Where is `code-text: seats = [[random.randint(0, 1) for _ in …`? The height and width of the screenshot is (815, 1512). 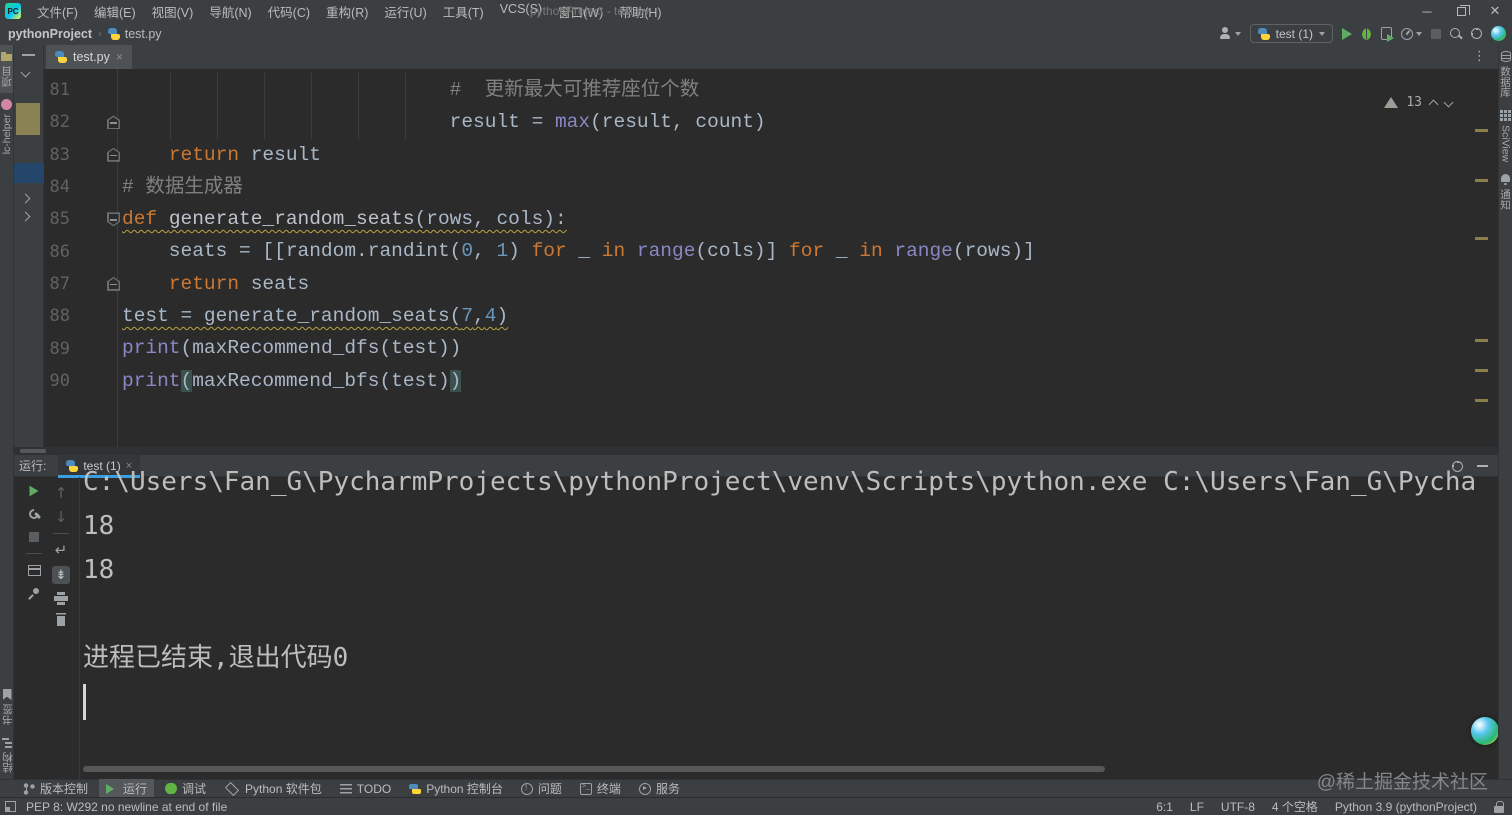
code-text: seats = [[random.randint(0, 1) for _ in … is located at coordinates (578, 251).